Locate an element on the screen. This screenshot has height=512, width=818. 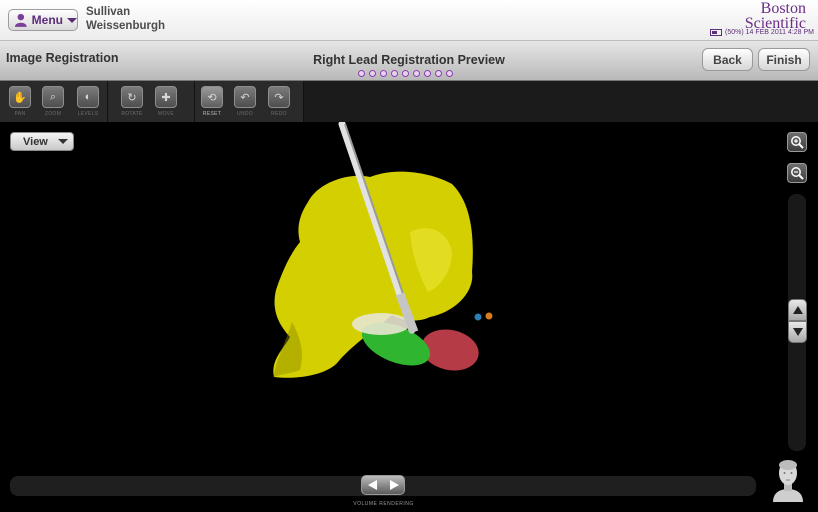
tool-pan-button: ✋ PAN is located at coordinates (20, 101).